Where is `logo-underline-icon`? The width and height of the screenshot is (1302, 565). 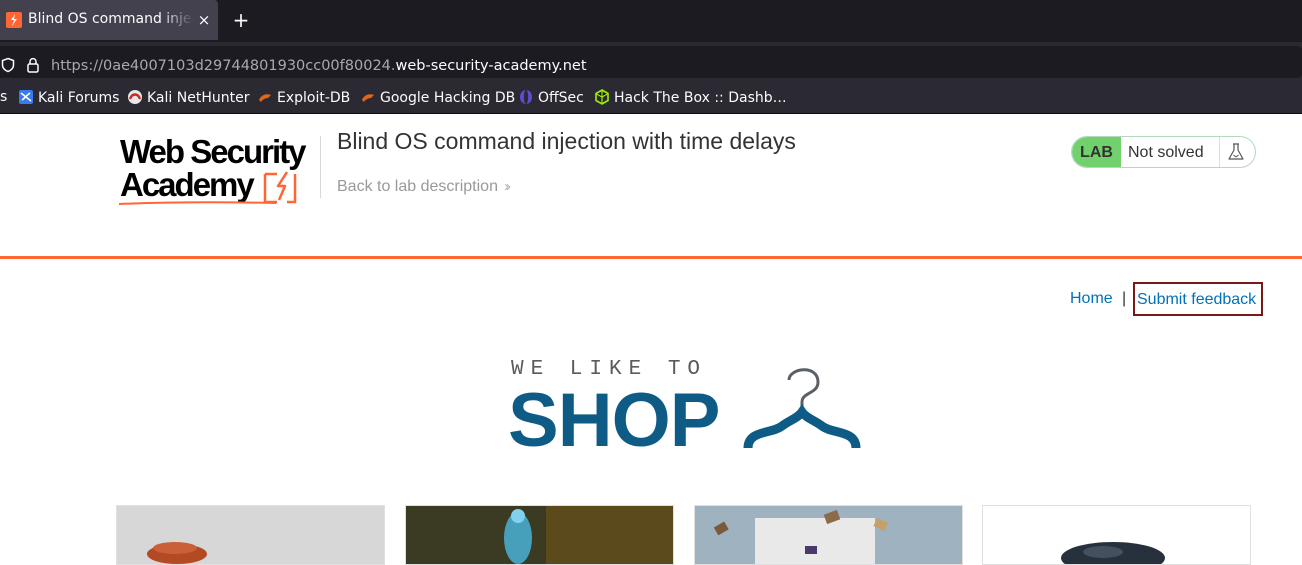
logo-underline-icon is located at coordinates (197, 203).